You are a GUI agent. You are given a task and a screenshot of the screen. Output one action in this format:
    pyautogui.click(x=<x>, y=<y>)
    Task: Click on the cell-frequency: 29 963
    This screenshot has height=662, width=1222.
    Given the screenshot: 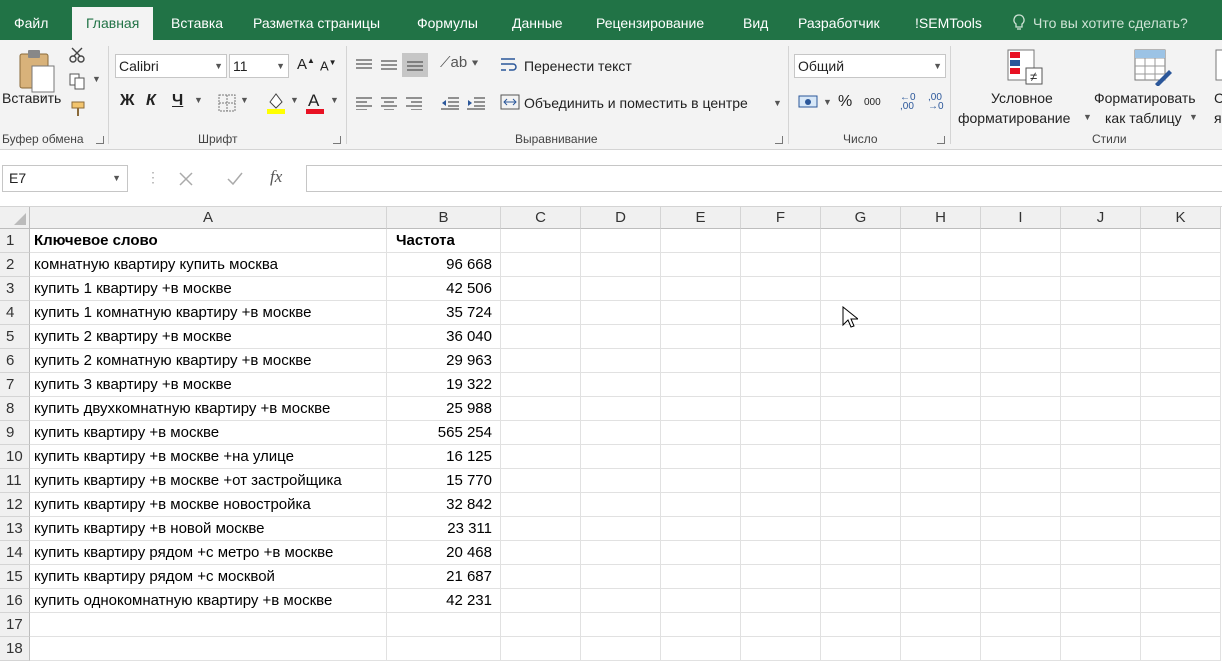 What is the action you would take?
    pyautogui.click(x=444, y=361)
    